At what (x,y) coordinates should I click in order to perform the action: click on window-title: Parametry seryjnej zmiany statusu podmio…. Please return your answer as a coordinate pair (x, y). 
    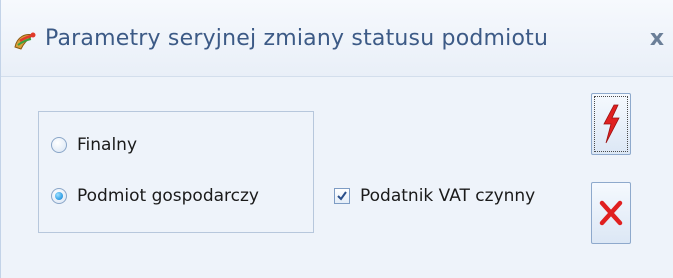
    Looking at the image, I should click on (297, 38).